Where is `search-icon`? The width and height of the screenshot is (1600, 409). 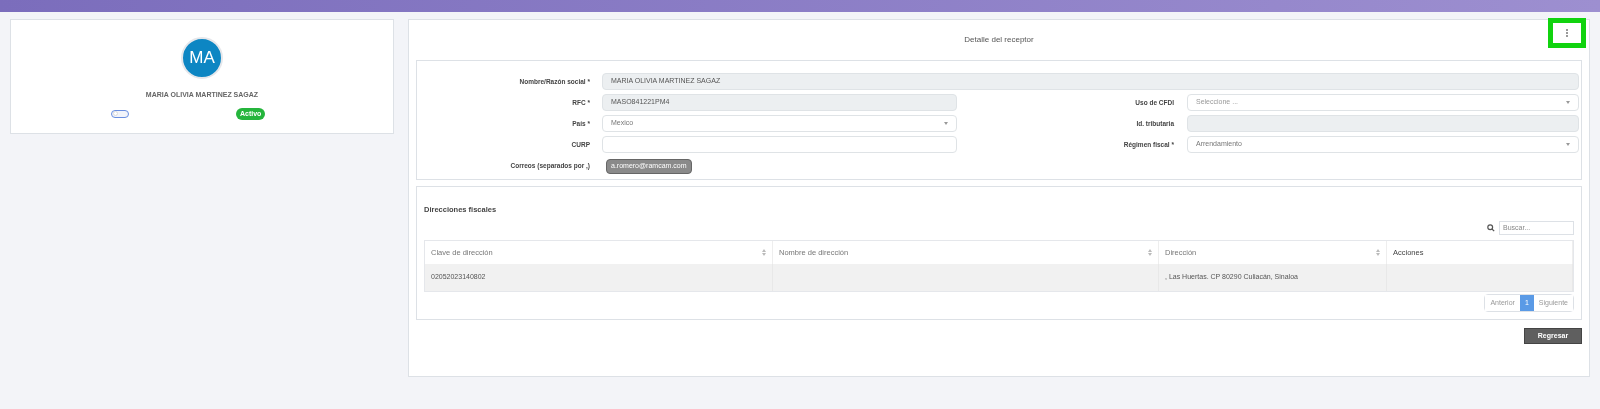 search-icon is located at coordinates (1491, 228).